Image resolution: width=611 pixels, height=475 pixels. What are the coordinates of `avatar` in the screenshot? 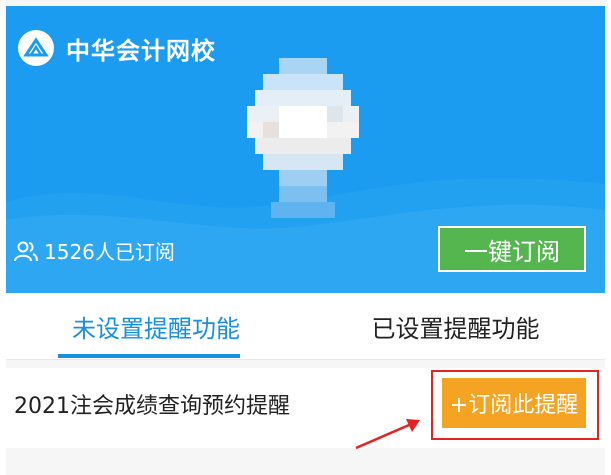 It's located at (303, 138).